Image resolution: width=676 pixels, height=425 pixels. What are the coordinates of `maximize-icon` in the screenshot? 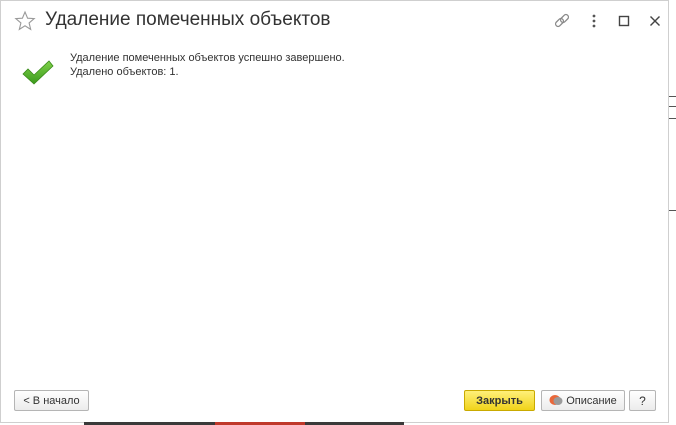 It's located at (624, 21).